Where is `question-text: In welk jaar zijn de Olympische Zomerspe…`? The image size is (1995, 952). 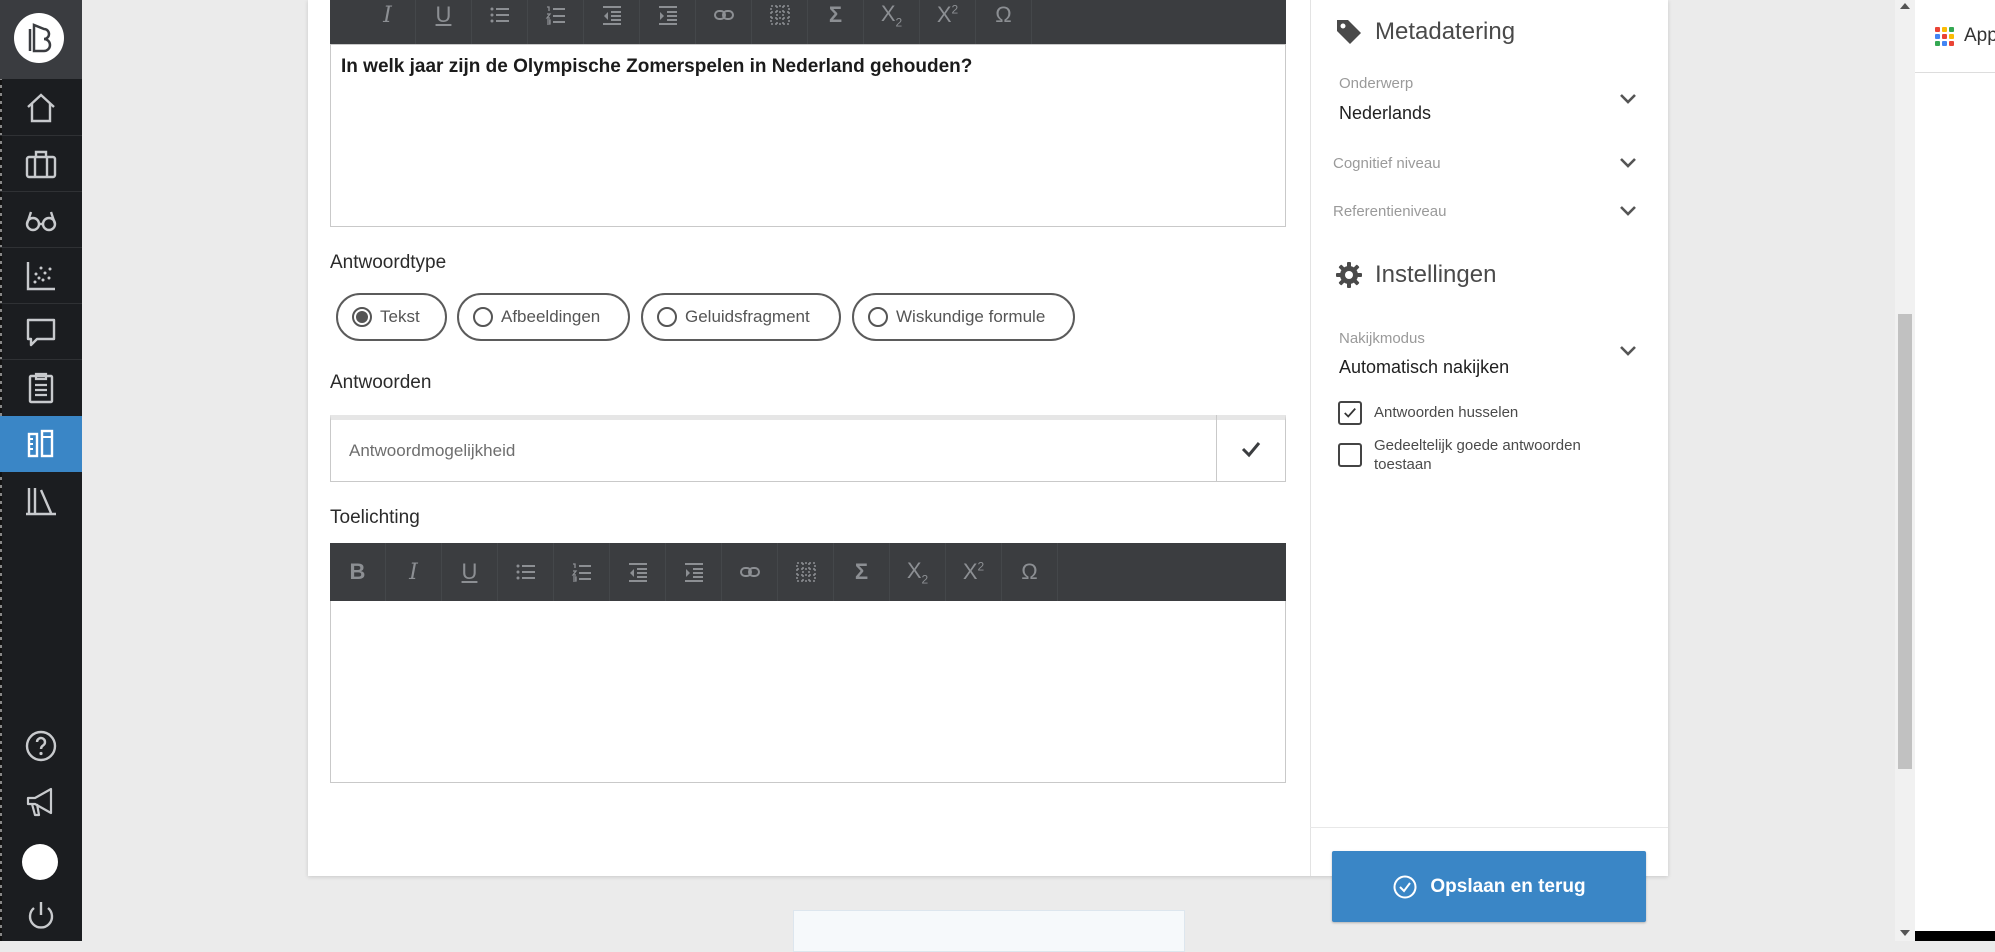 question-text: In welk jaar zijn de Olympische Zomerspe… is located at coordinates (656, 67).